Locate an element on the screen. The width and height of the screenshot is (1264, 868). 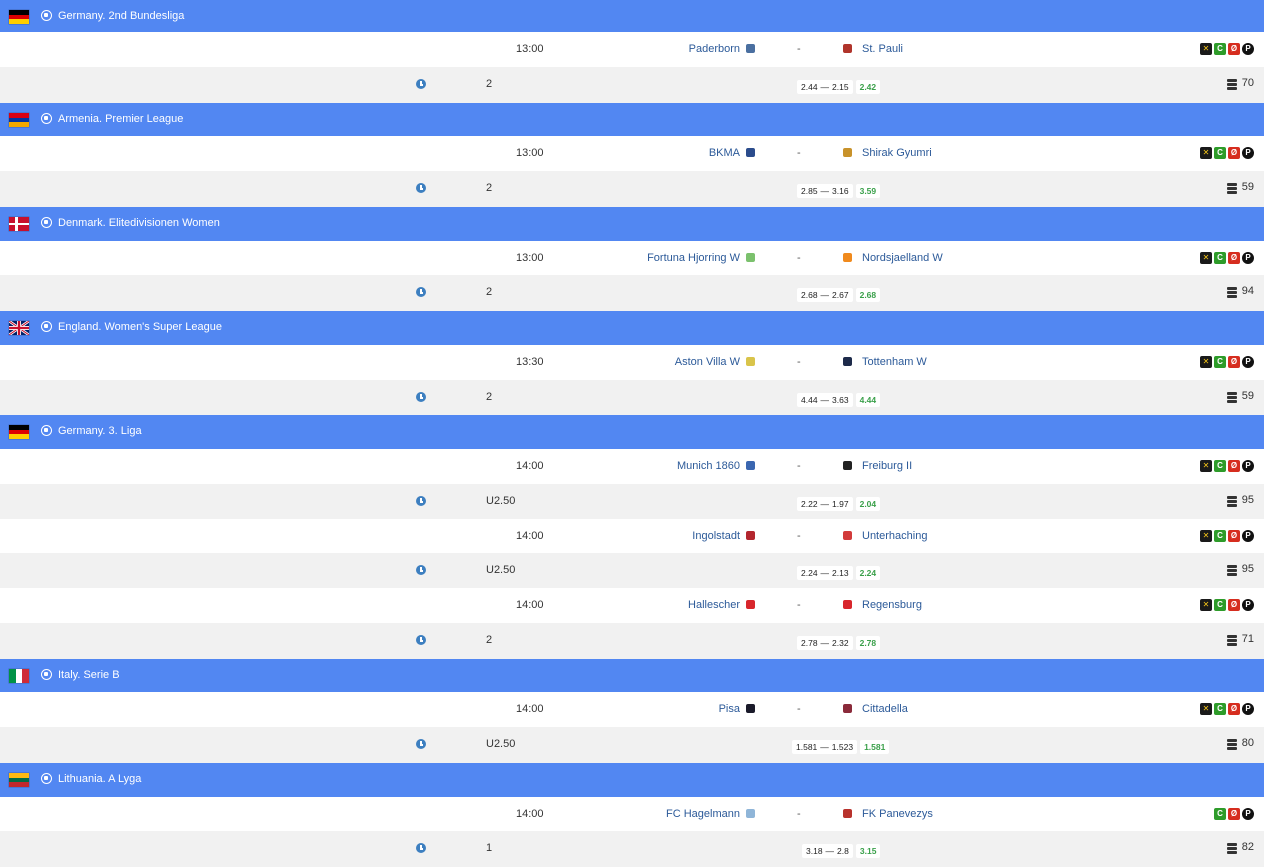
match-row: 14:00 Pisa - Cittadella ✕ C Ø P is located at coordinates (632, 709).